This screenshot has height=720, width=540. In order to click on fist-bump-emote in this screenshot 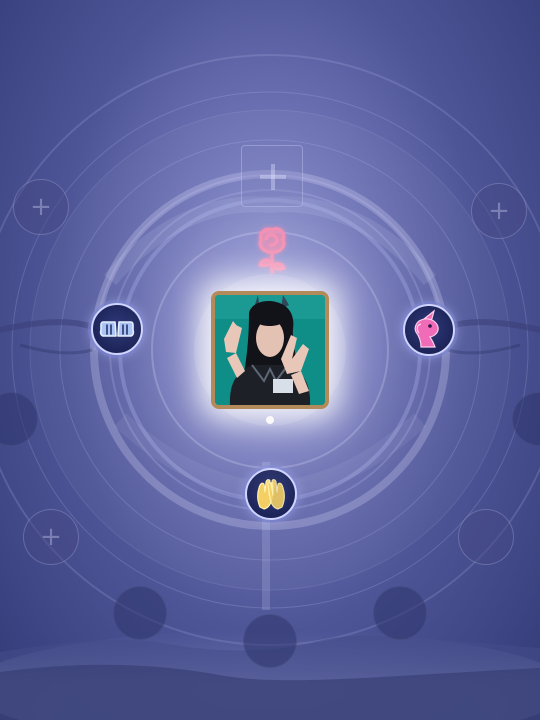, I will do `click(117, 329)`.